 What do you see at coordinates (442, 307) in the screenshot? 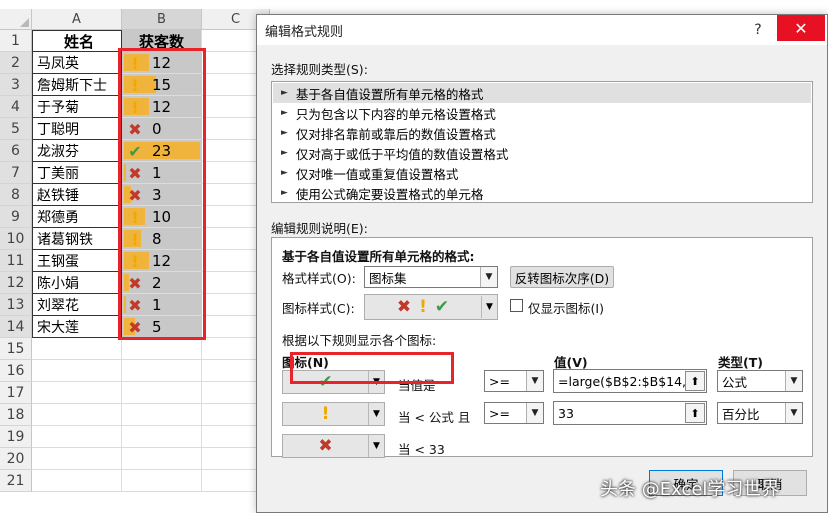
I see `checkmark-icon: ✔` at bounding box center [442, 307].